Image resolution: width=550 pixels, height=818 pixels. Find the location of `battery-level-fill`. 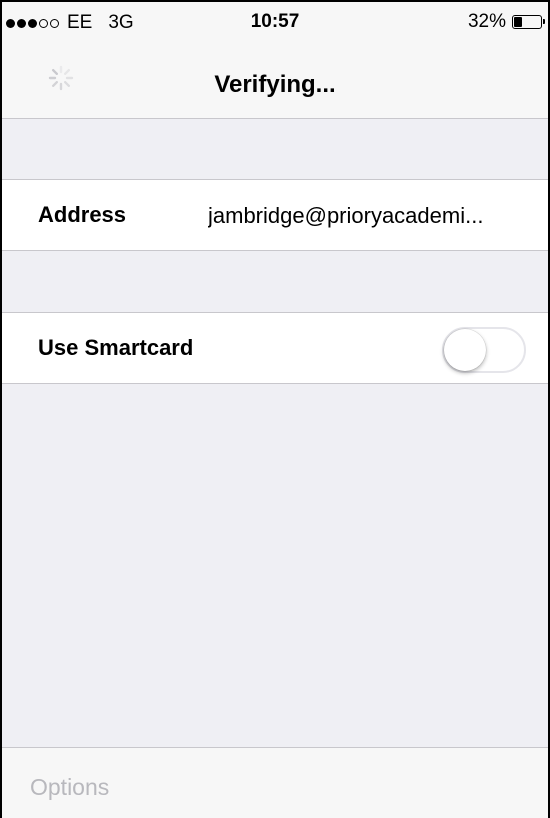

battery-level-fill is located at coordinates (518, 22).